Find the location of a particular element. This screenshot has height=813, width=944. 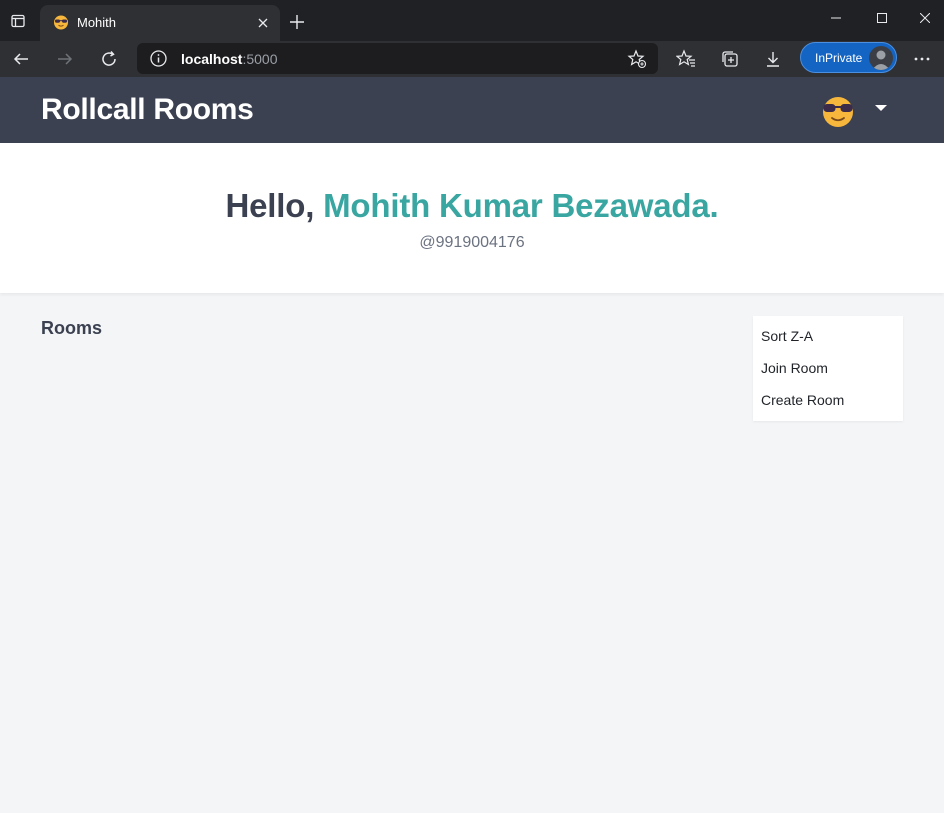

plus-icon is located at coordinates (297, 22).